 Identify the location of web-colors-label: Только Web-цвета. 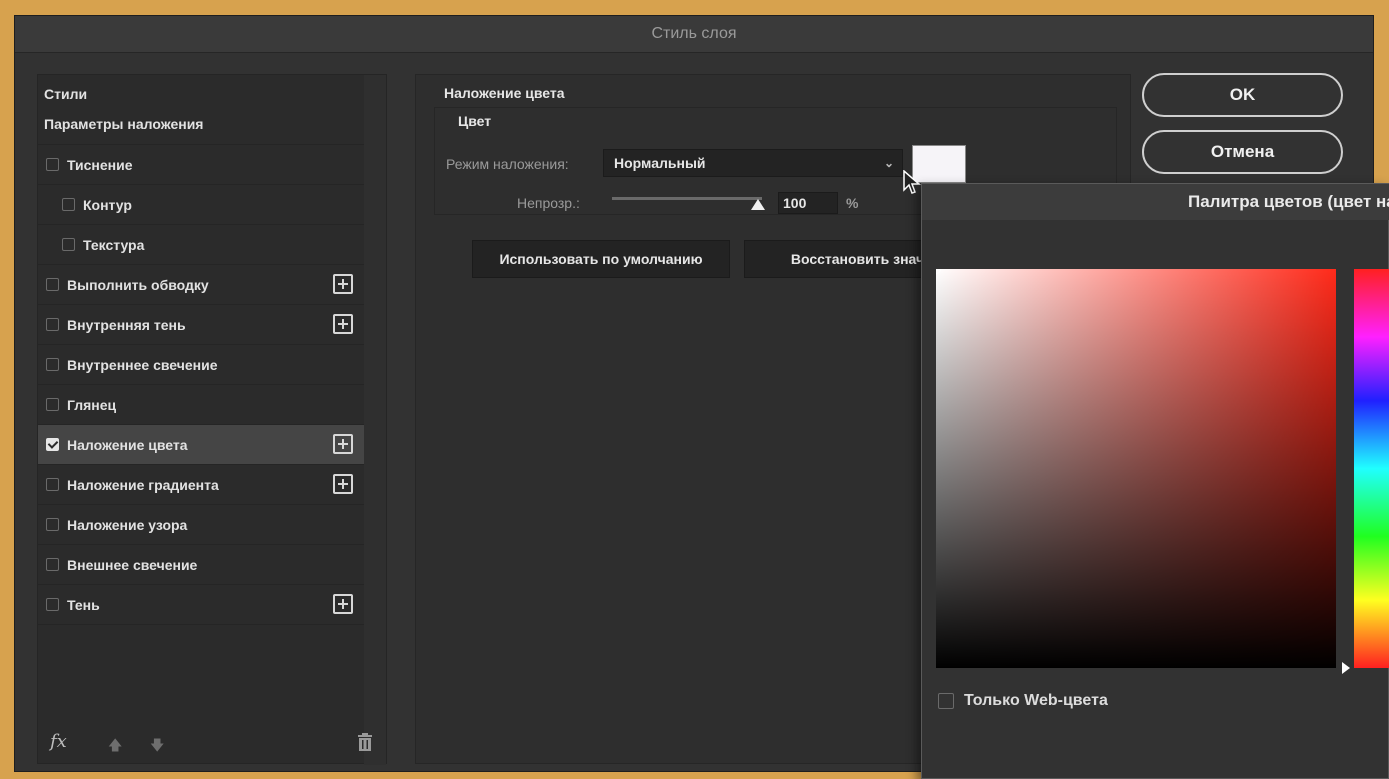
(1036, 700).